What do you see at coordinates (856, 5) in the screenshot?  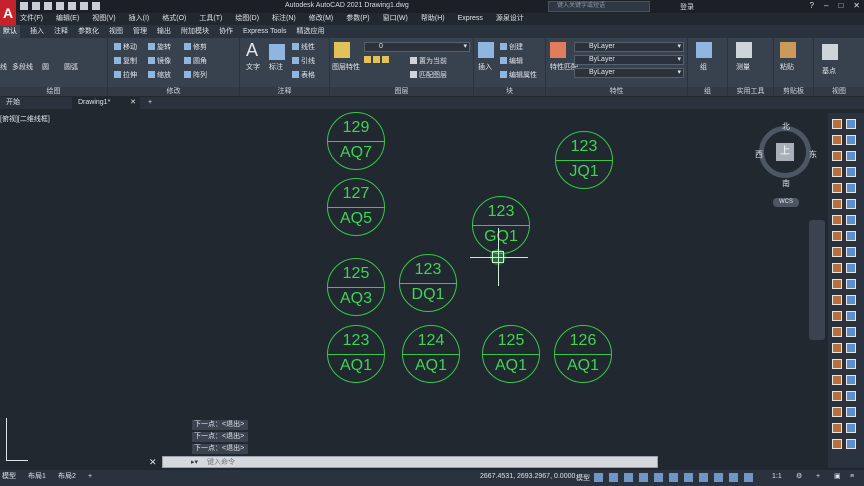 I see `close-icon: ✕` at bounding box center [856, 5].